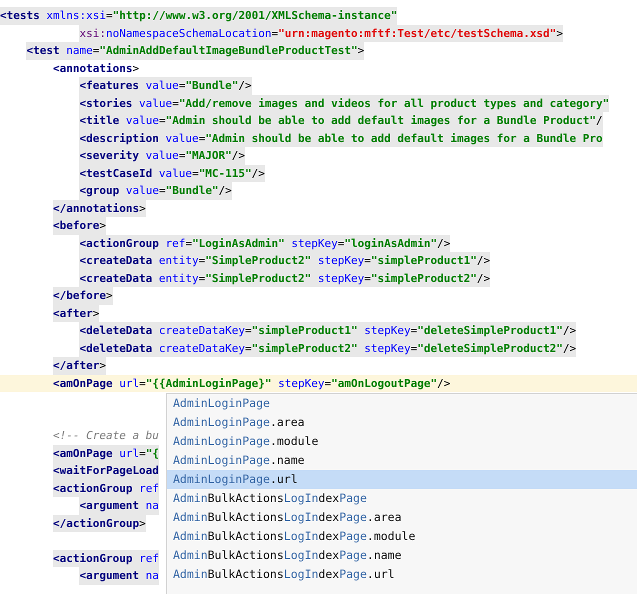 Image resolution: width=637 pixels, height=594 pixels. I want to click on completion-item: AdminBulkActionsLogIndexPage.area, so click(402, 517).